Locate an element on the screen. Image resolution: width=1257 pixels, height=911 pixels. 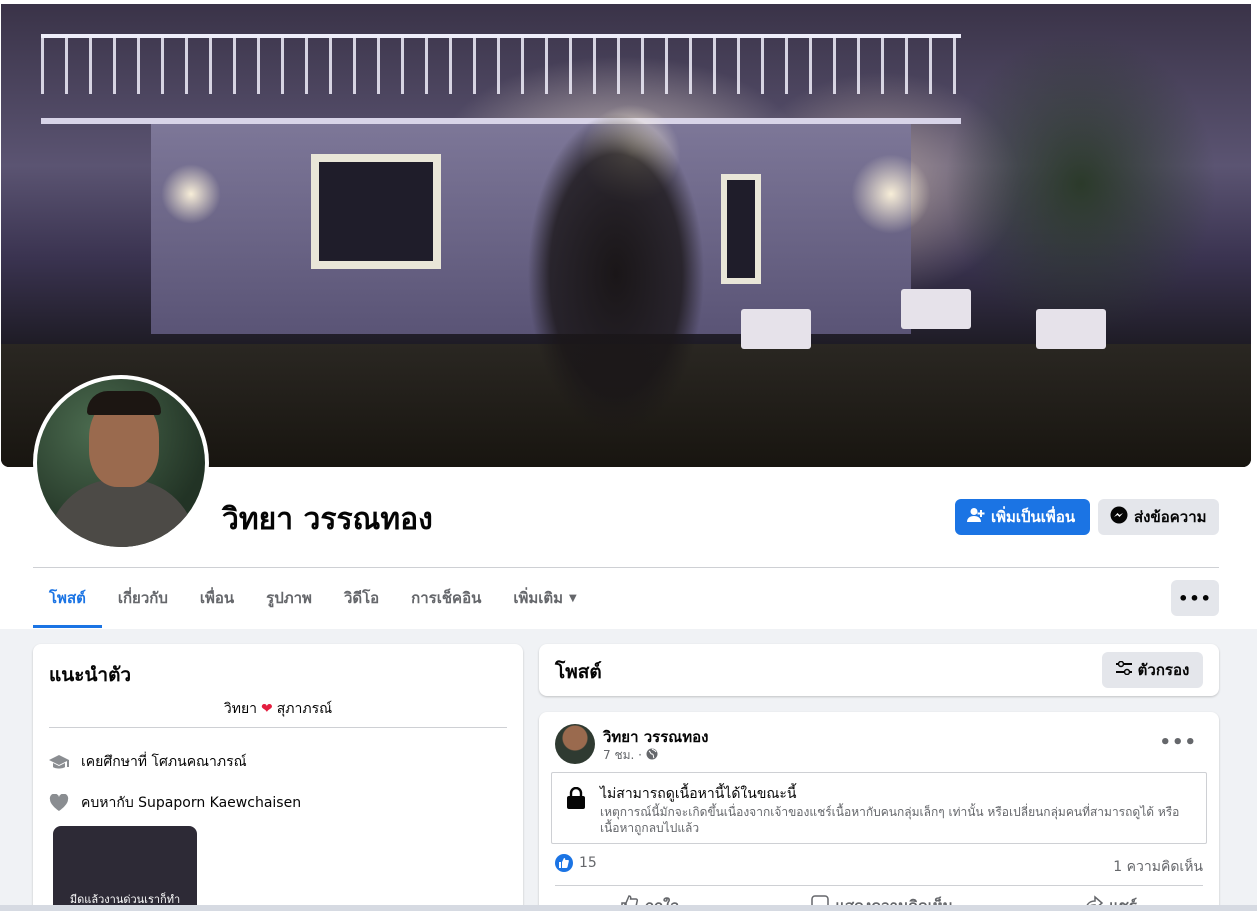
add-friend-button: เพิ่มเป็นเพื่อน is located at coordinates (1022, 517).